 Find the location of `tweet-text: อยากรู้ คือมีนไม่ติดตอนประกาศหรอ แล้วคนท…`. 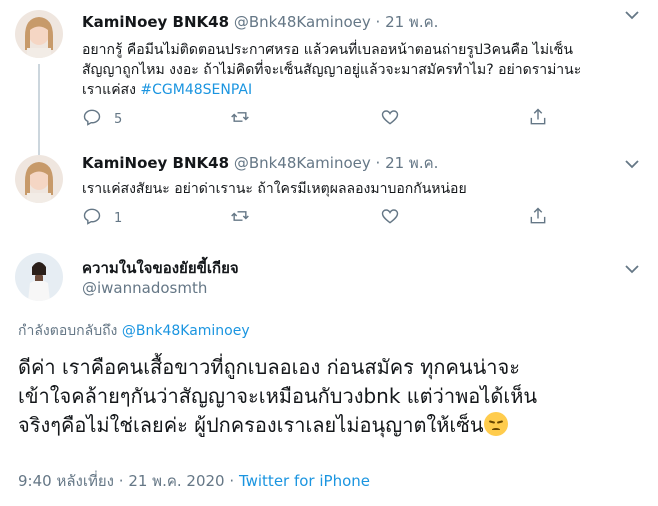

tweet-text: อยากรู้ คือมีนไม่ติดตอนประกาศหรอ แล้วคนท… is located at coordinates (357, 70).